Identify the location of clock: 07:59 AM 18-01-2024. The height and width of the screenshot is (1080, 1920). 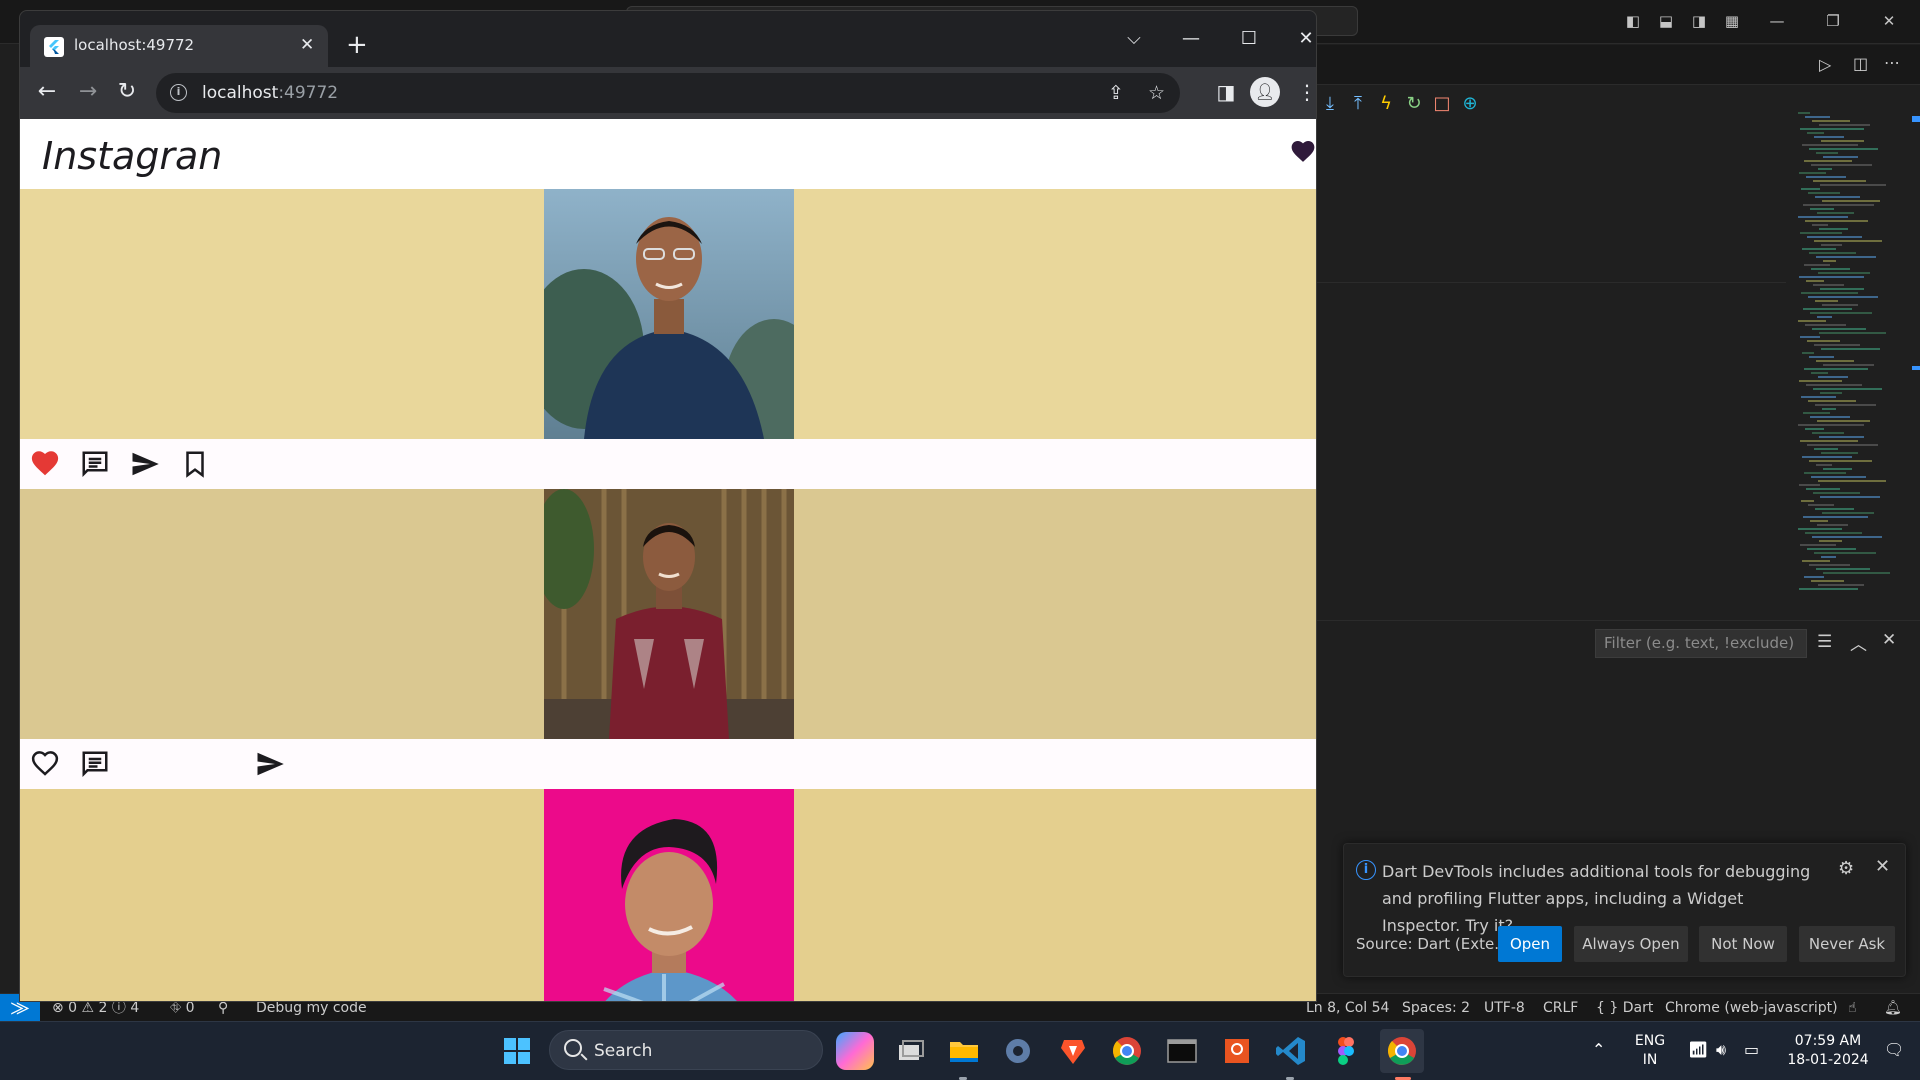
(1828, 1051).